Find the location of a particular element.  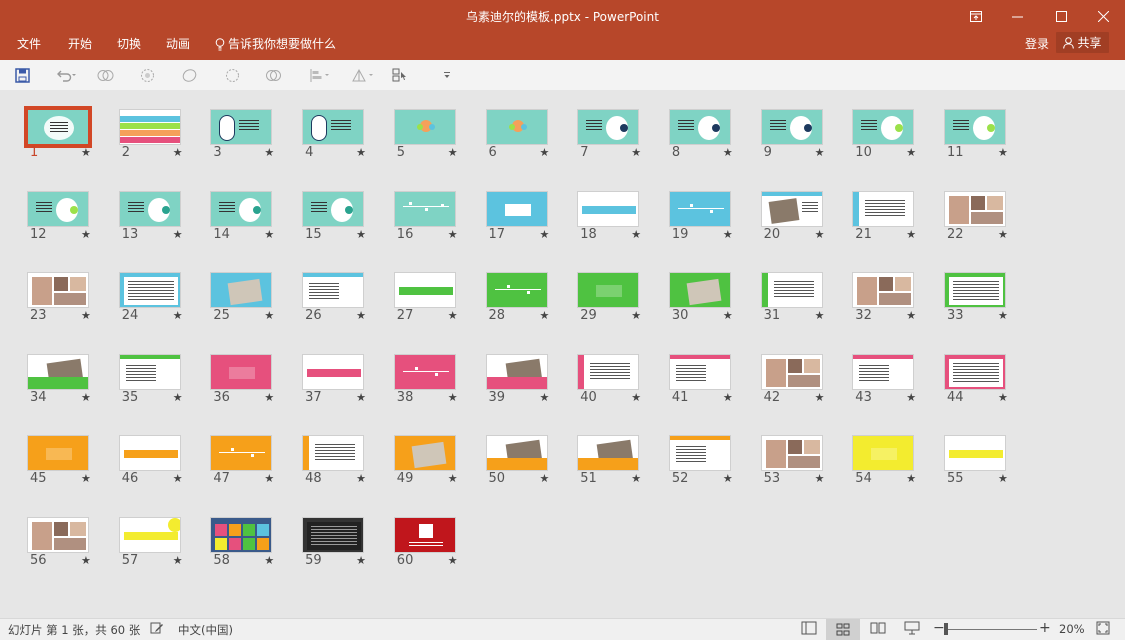

slide-thumbnail: 17 ★ is located at coordinates (531, 224).